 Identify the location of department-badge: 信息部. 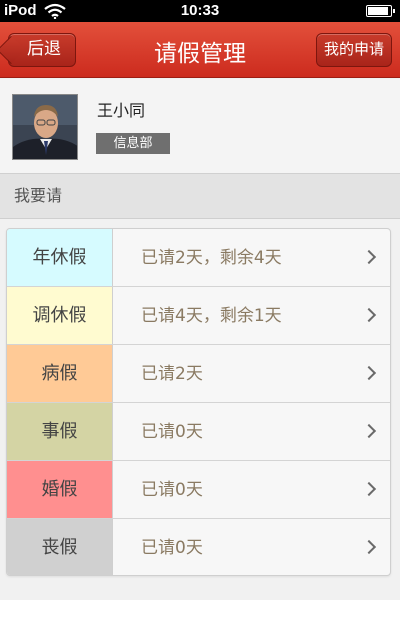
(133, 143).